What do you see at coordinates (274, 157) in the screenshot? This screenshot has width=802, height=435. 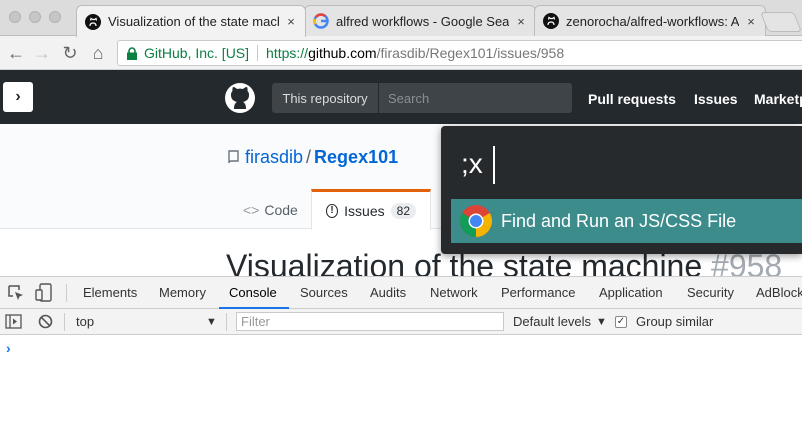 I see `repo-owner-link: firasdib` at bounding box center [274, 157].